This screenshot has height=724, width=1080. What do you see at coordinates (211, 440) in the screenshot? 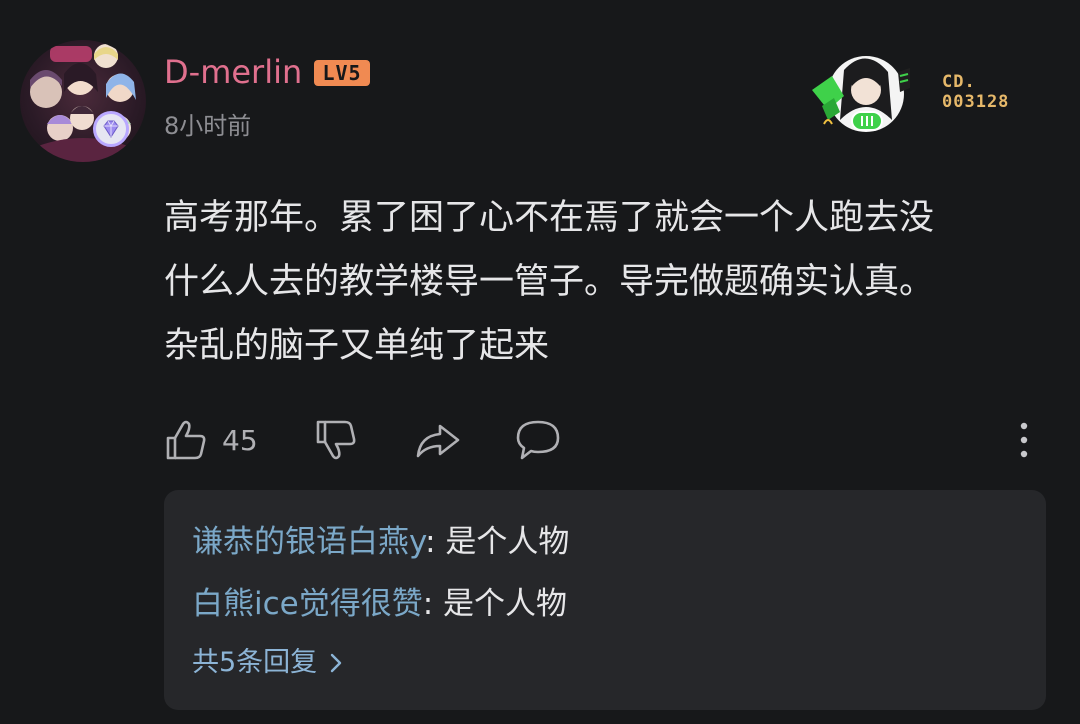
I see `like-button: 45` at bounding box center [211, 440].